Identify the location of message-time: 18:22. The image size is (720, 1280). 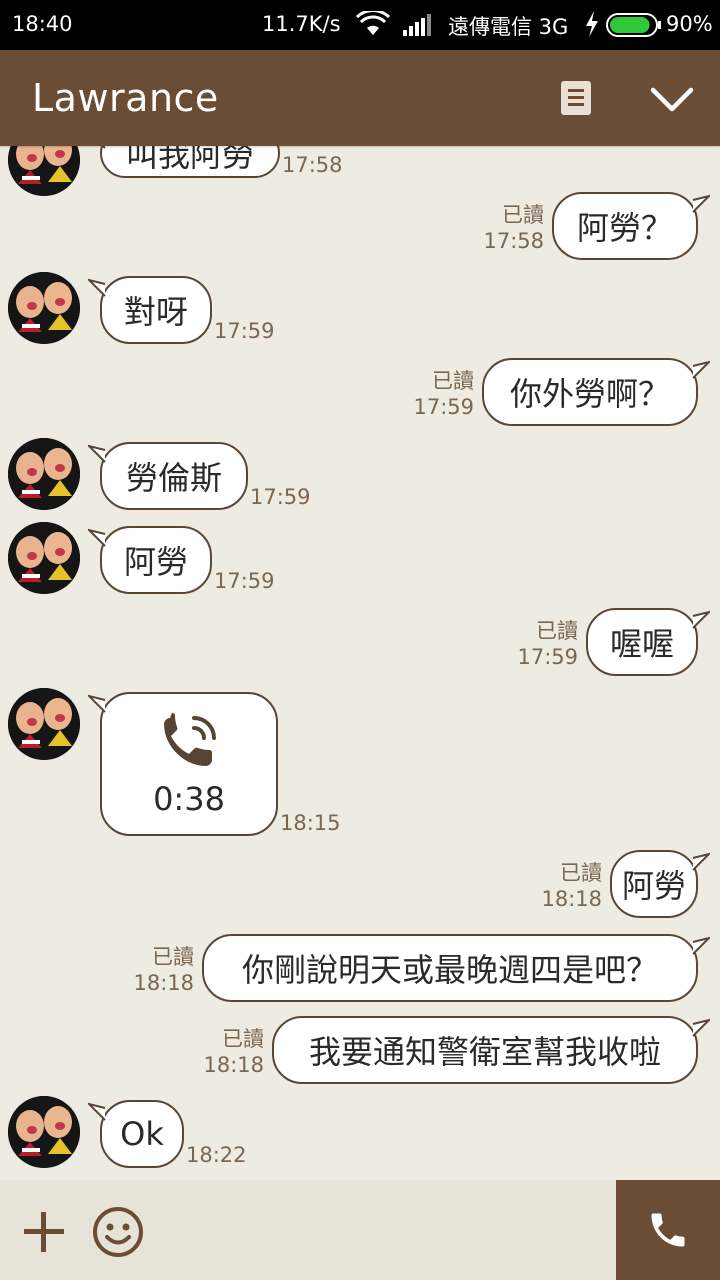
(216, 1155).